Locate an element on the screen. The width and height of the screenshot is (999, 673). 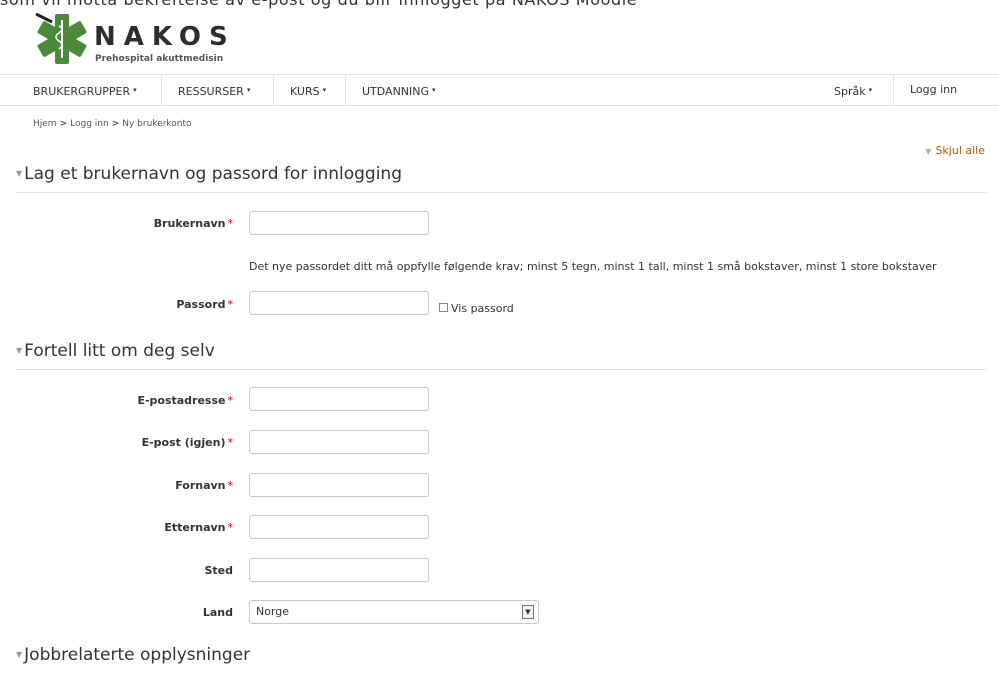
nav-utdanning: UTDANNING ▾ is located at coordinates (399, 90).